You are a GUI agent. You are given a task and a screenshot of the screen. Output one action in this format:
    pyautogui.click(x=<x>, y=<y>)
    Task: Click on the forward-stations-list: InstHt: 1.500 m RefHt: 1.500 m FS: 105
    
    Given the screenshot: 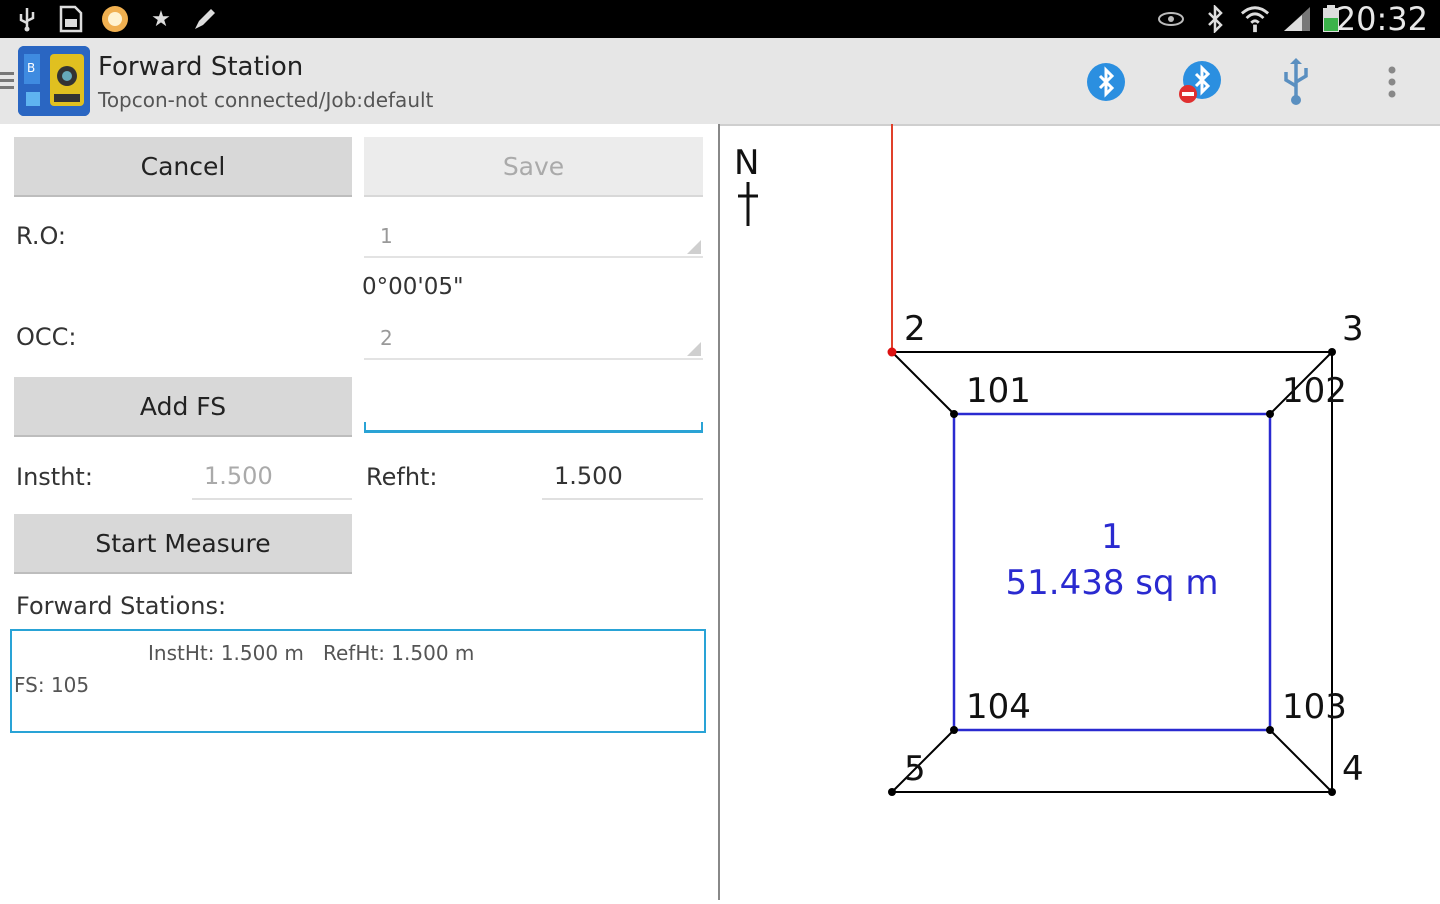 What is the action you would take?
    pyautogui.click(x=358, y=681)
    